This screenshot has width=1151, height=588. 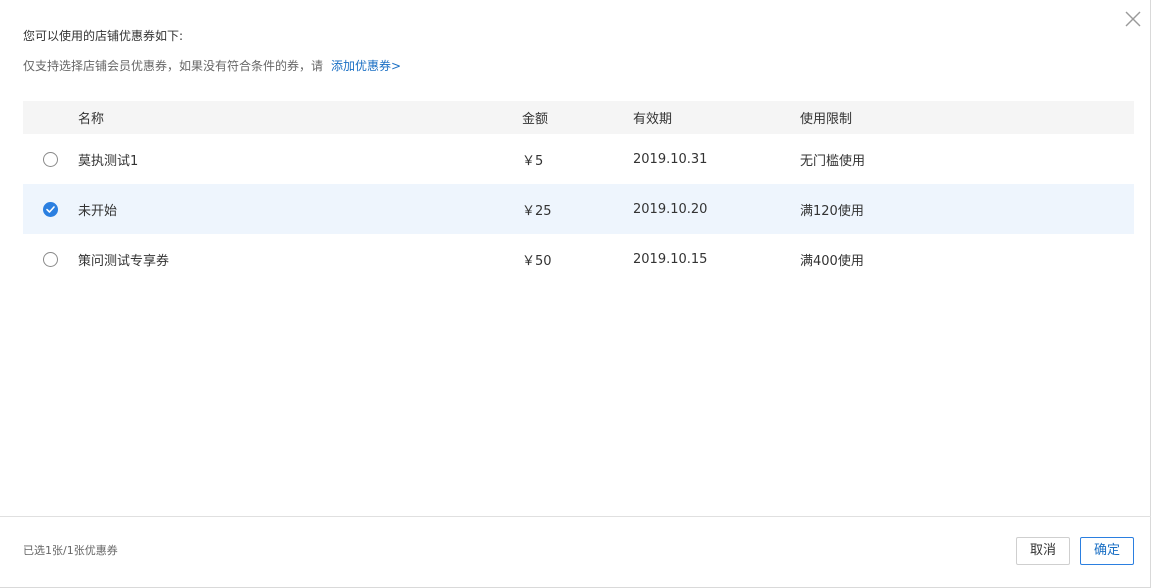 What do you see at coordinates (537, 211) in the screenshot?
I see `coupon-amount: ￥25` at bounding box center [537, 211].